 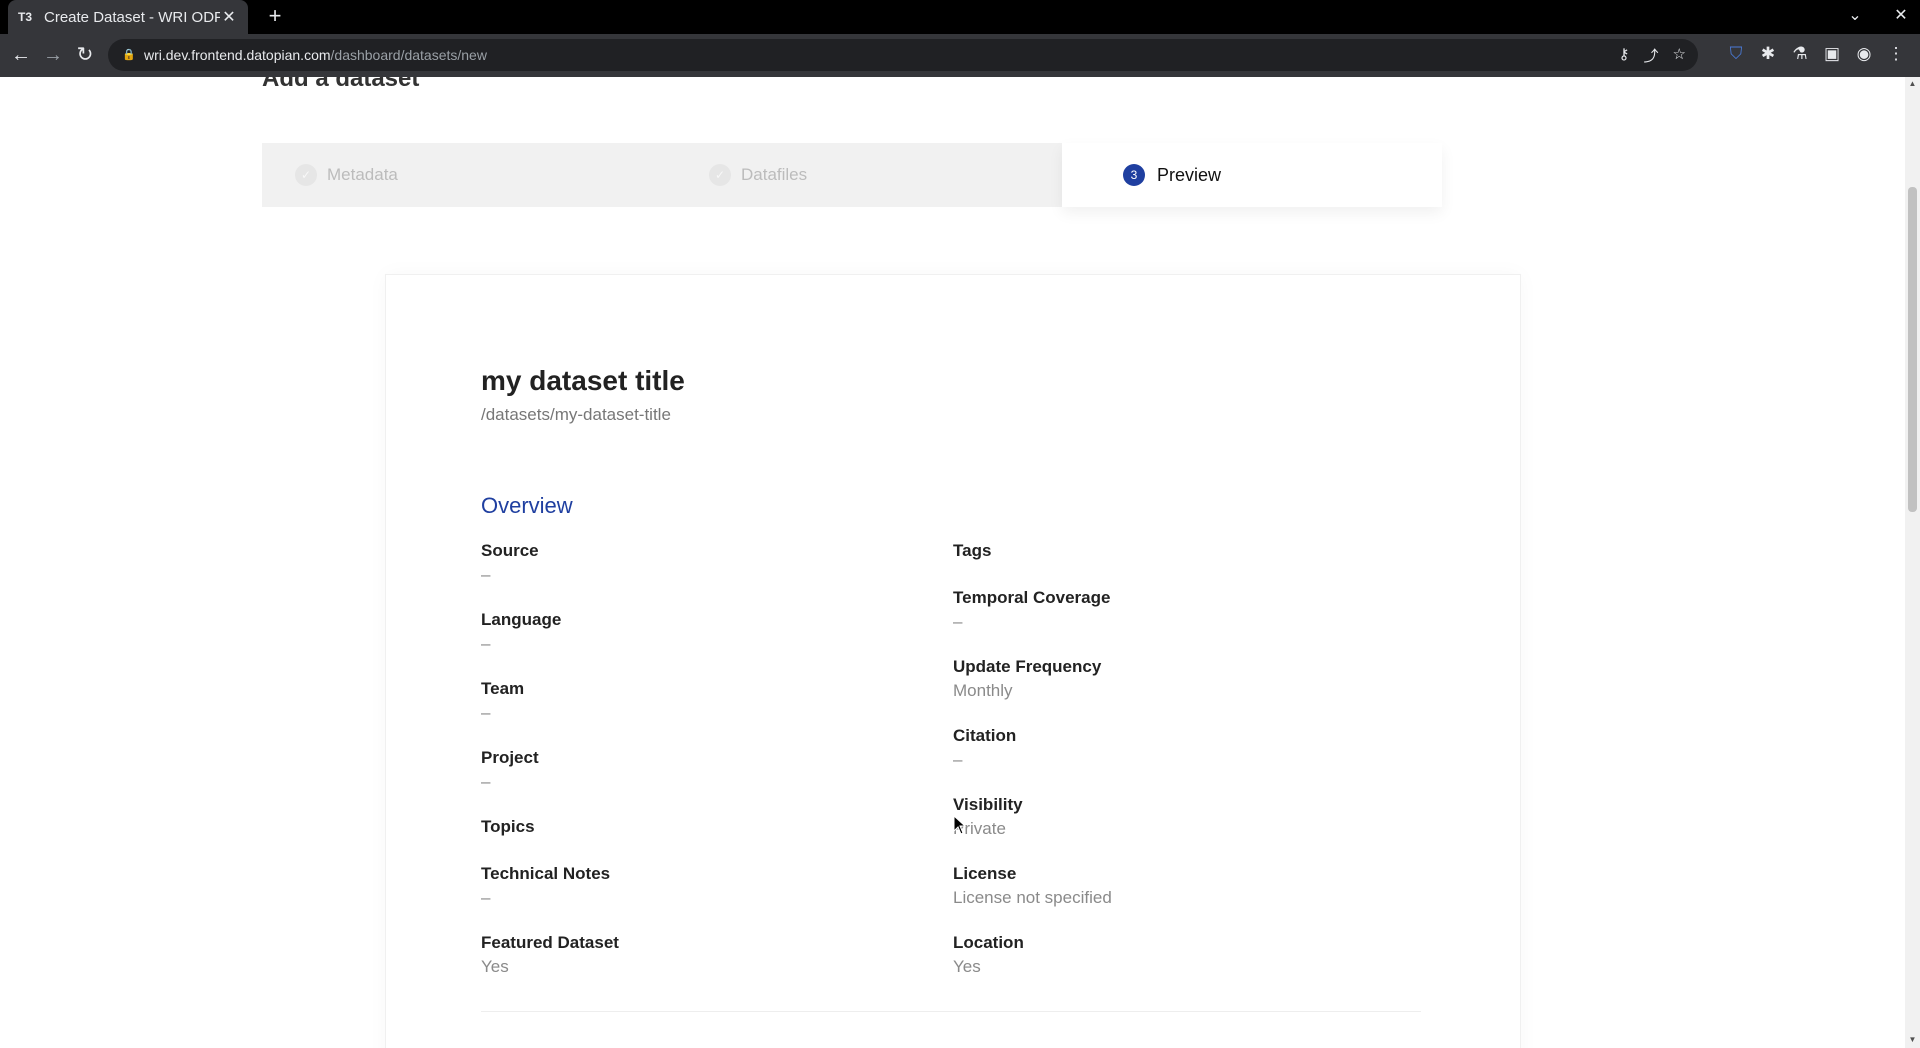 I want to click on window-close-icon: ✕, so click(x=1901, y=15).